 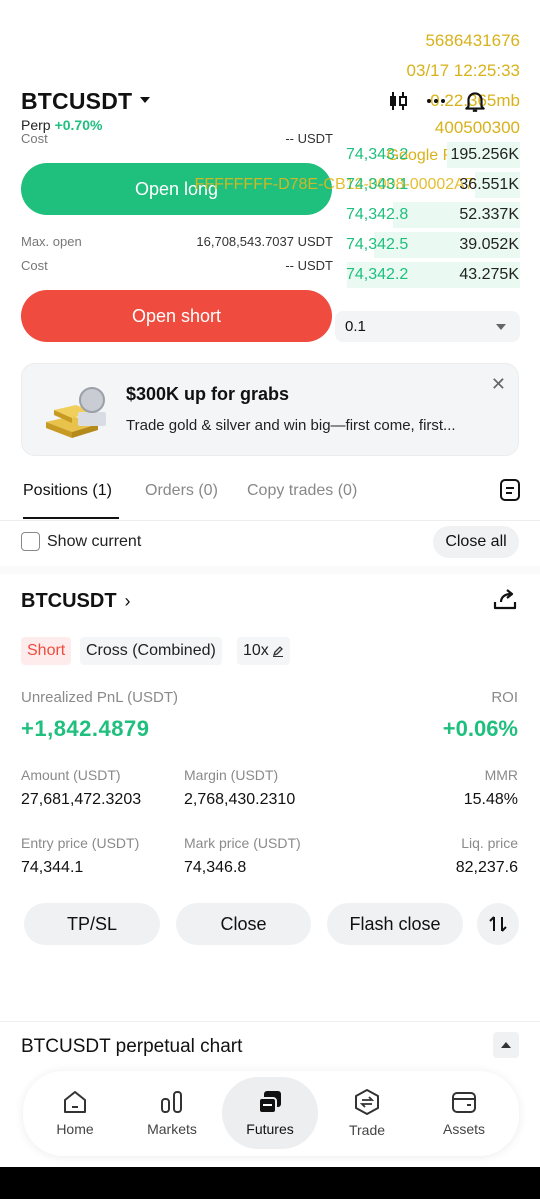 I want to click on tab-underline, so click(x=71, y=518).